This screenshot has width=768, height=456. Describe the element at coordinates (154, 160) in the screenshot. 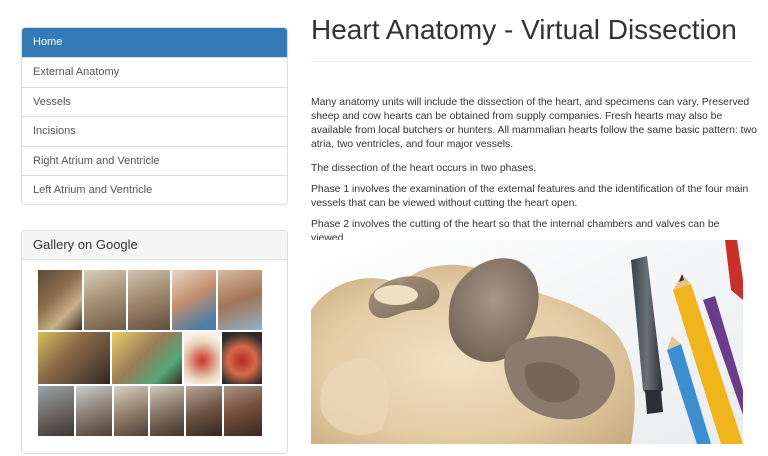

I see `nav-item-right-atrium-ventricle: Right Atrium and Ventricle` at that location.